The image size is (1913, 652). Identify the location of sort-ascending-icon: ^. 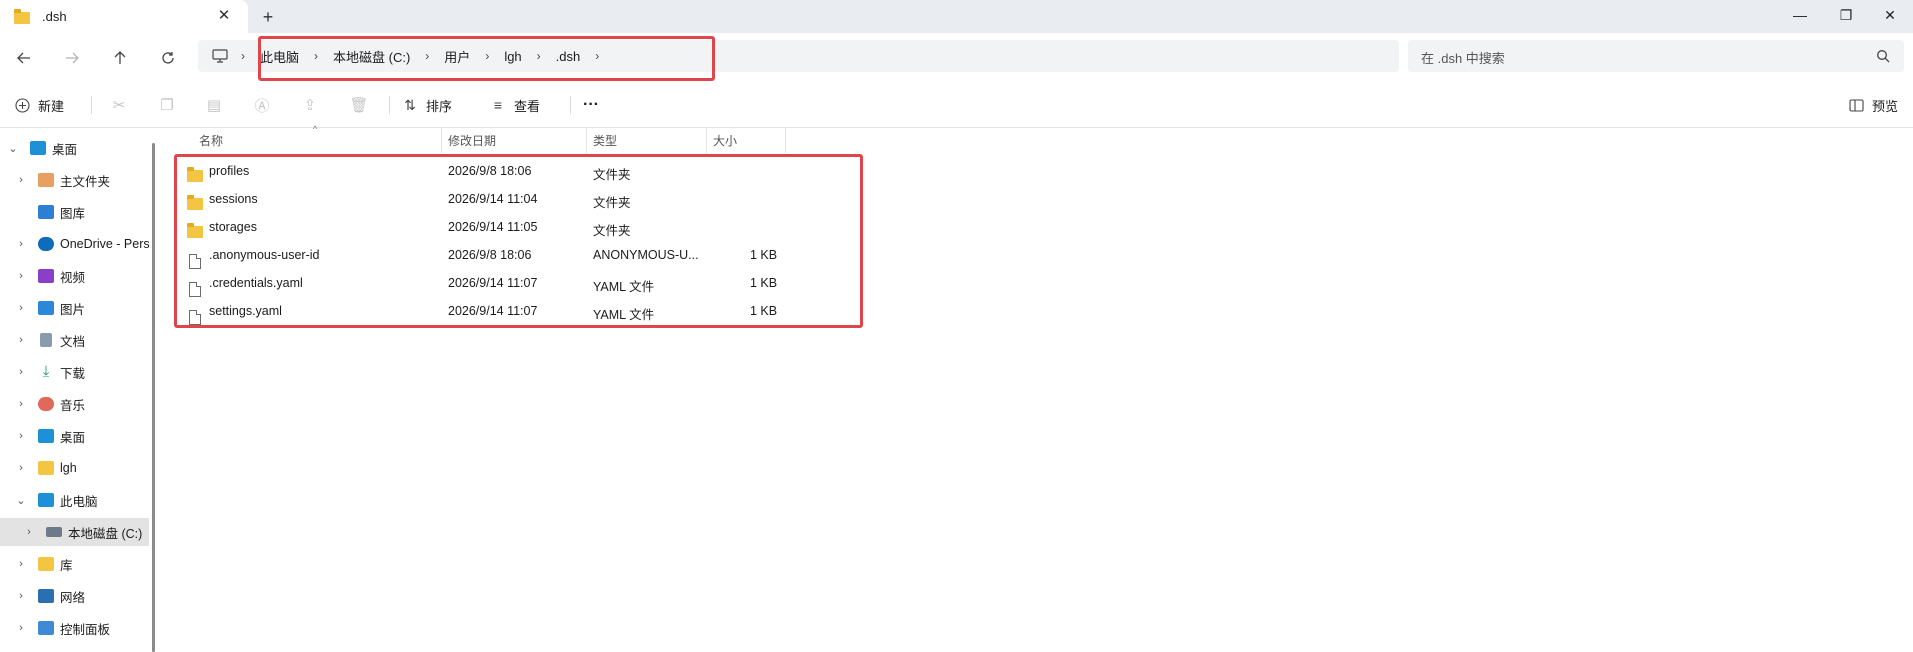
(315, 129).